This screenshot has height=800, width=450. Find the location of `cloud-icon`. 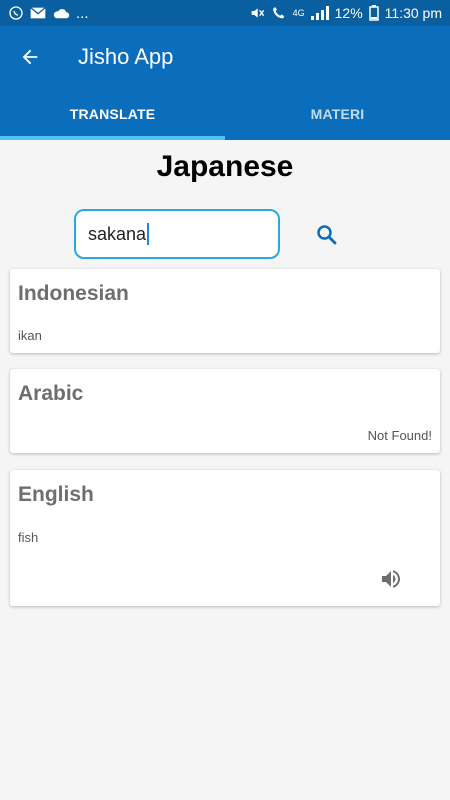

cloud-icon is located at coordinates (61, 14).